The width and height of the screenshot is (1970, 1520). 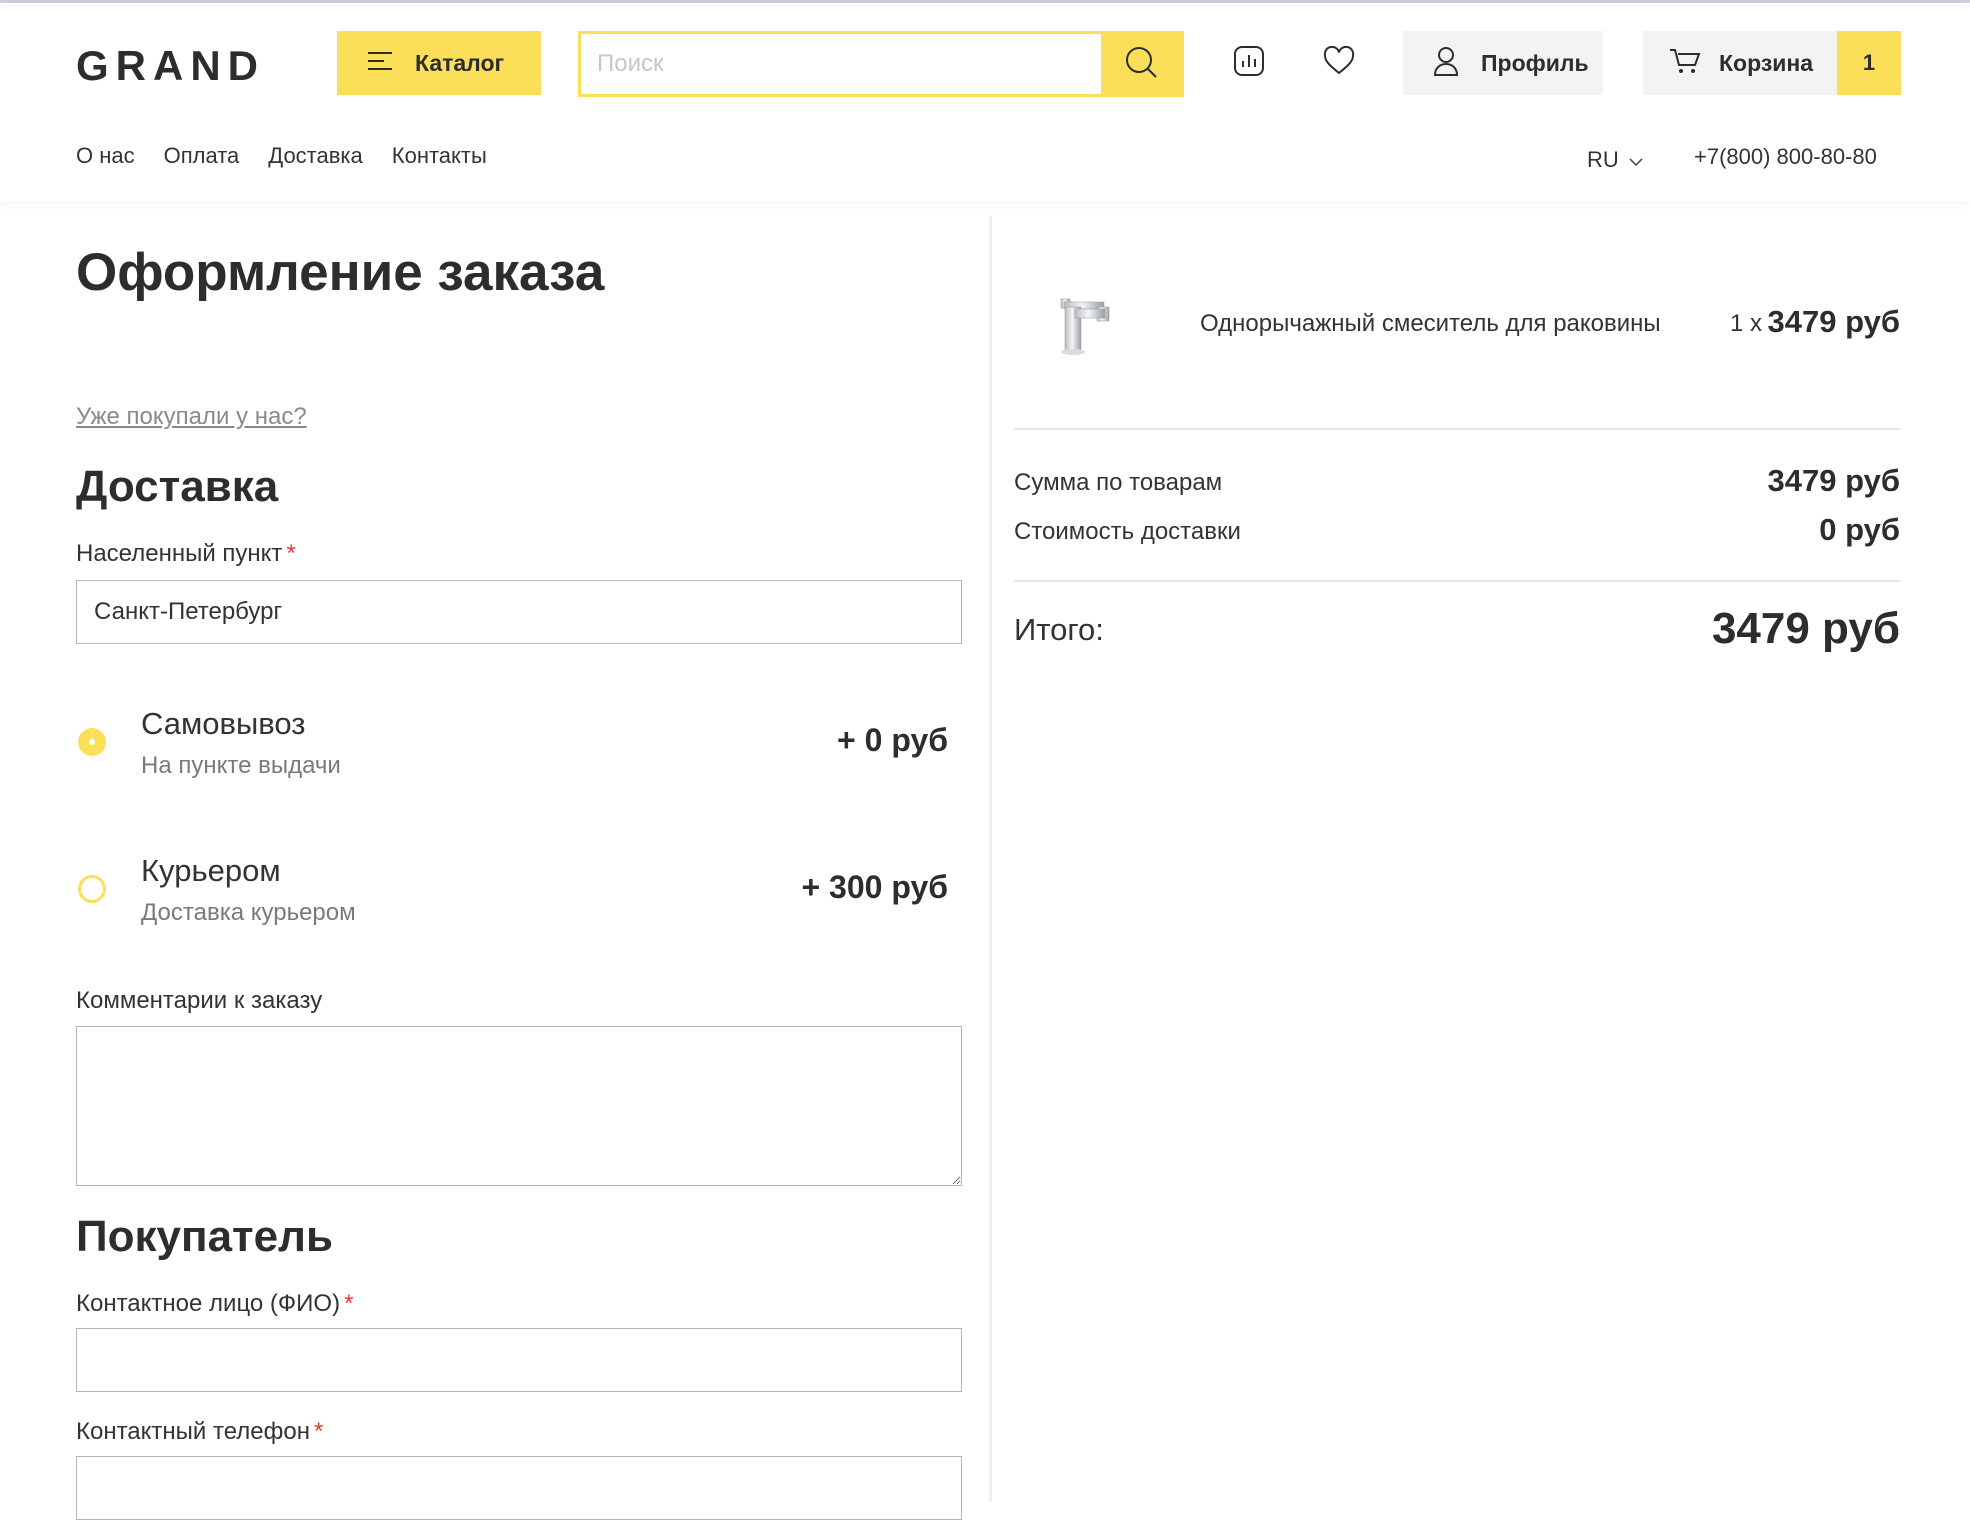 What do you see at coordinates (170, 66) in the screenshot?
I see `logo: GRAND` at bounding box center [170, 66].